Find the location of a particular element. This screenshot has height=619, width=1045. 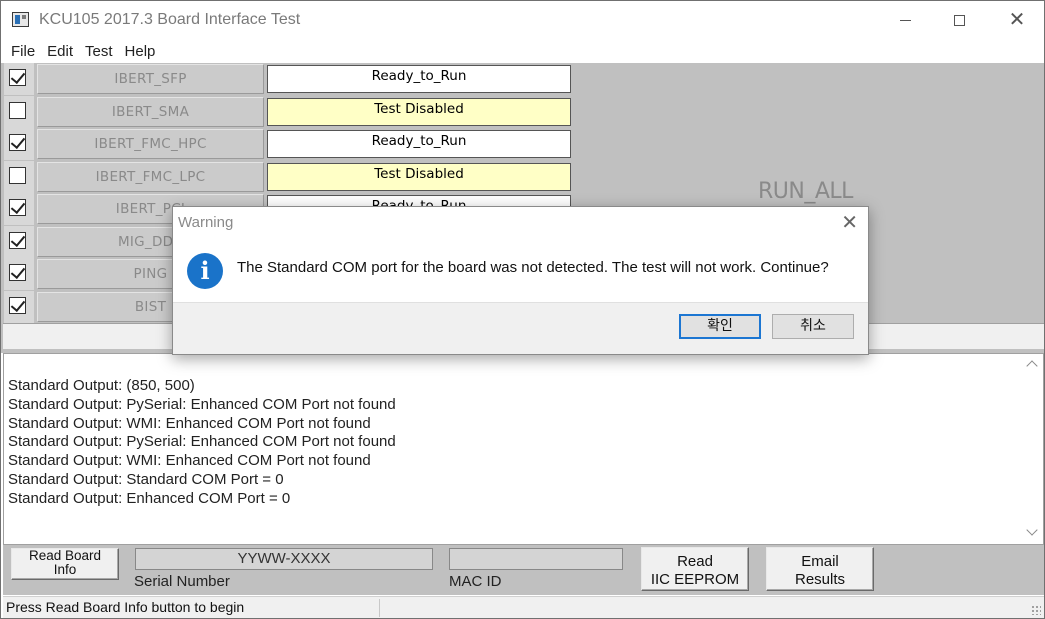

status-divider is located at coordinates (379, 608).